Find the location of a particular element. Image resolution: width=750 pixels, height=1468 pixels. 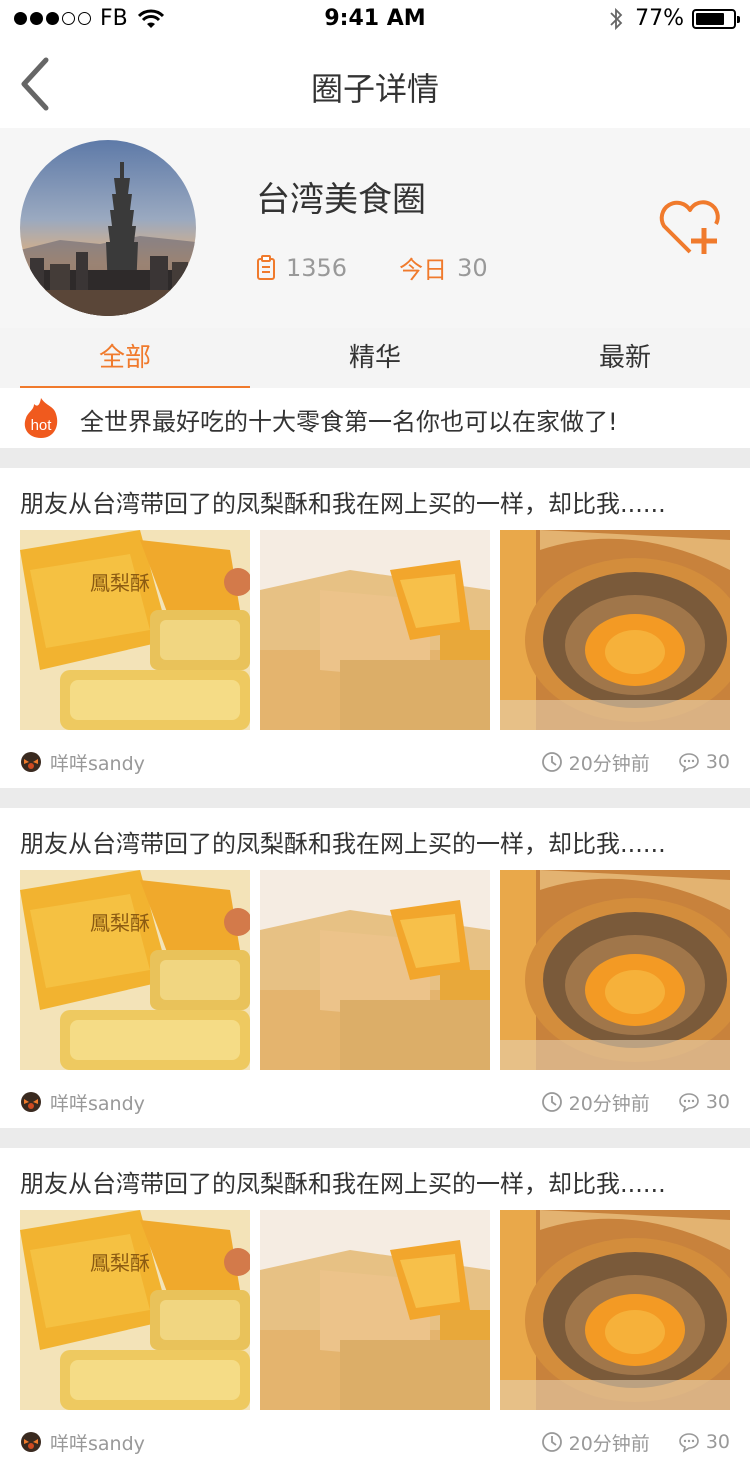

hot-topic-text: 全世界最好吃的十大零食第一名你也可以在家做了! is located at coordinates (349, 422).